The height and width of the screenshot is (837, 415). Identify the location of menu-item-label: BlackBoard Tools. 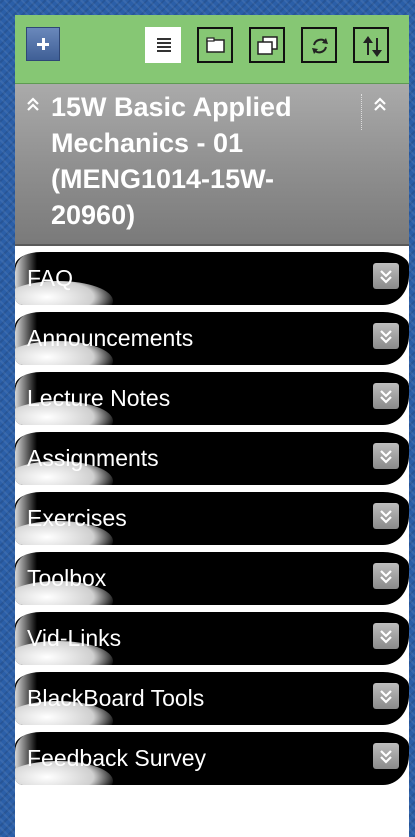
(116, 698).